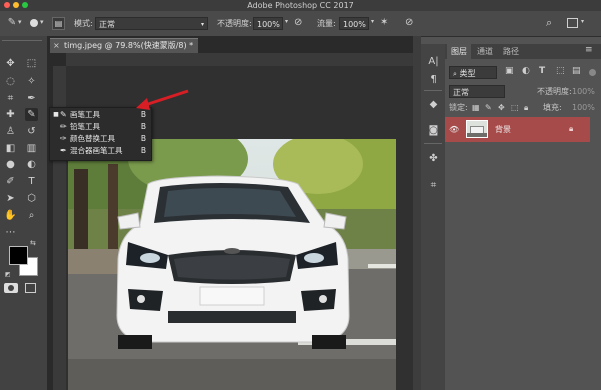 The width and height of the screenshot is (601, 390). What do you see at coordinates (515, 107) in the screenshot?
I see `lock-artboard-icon: ⬚` at bounding box center [515, 107].